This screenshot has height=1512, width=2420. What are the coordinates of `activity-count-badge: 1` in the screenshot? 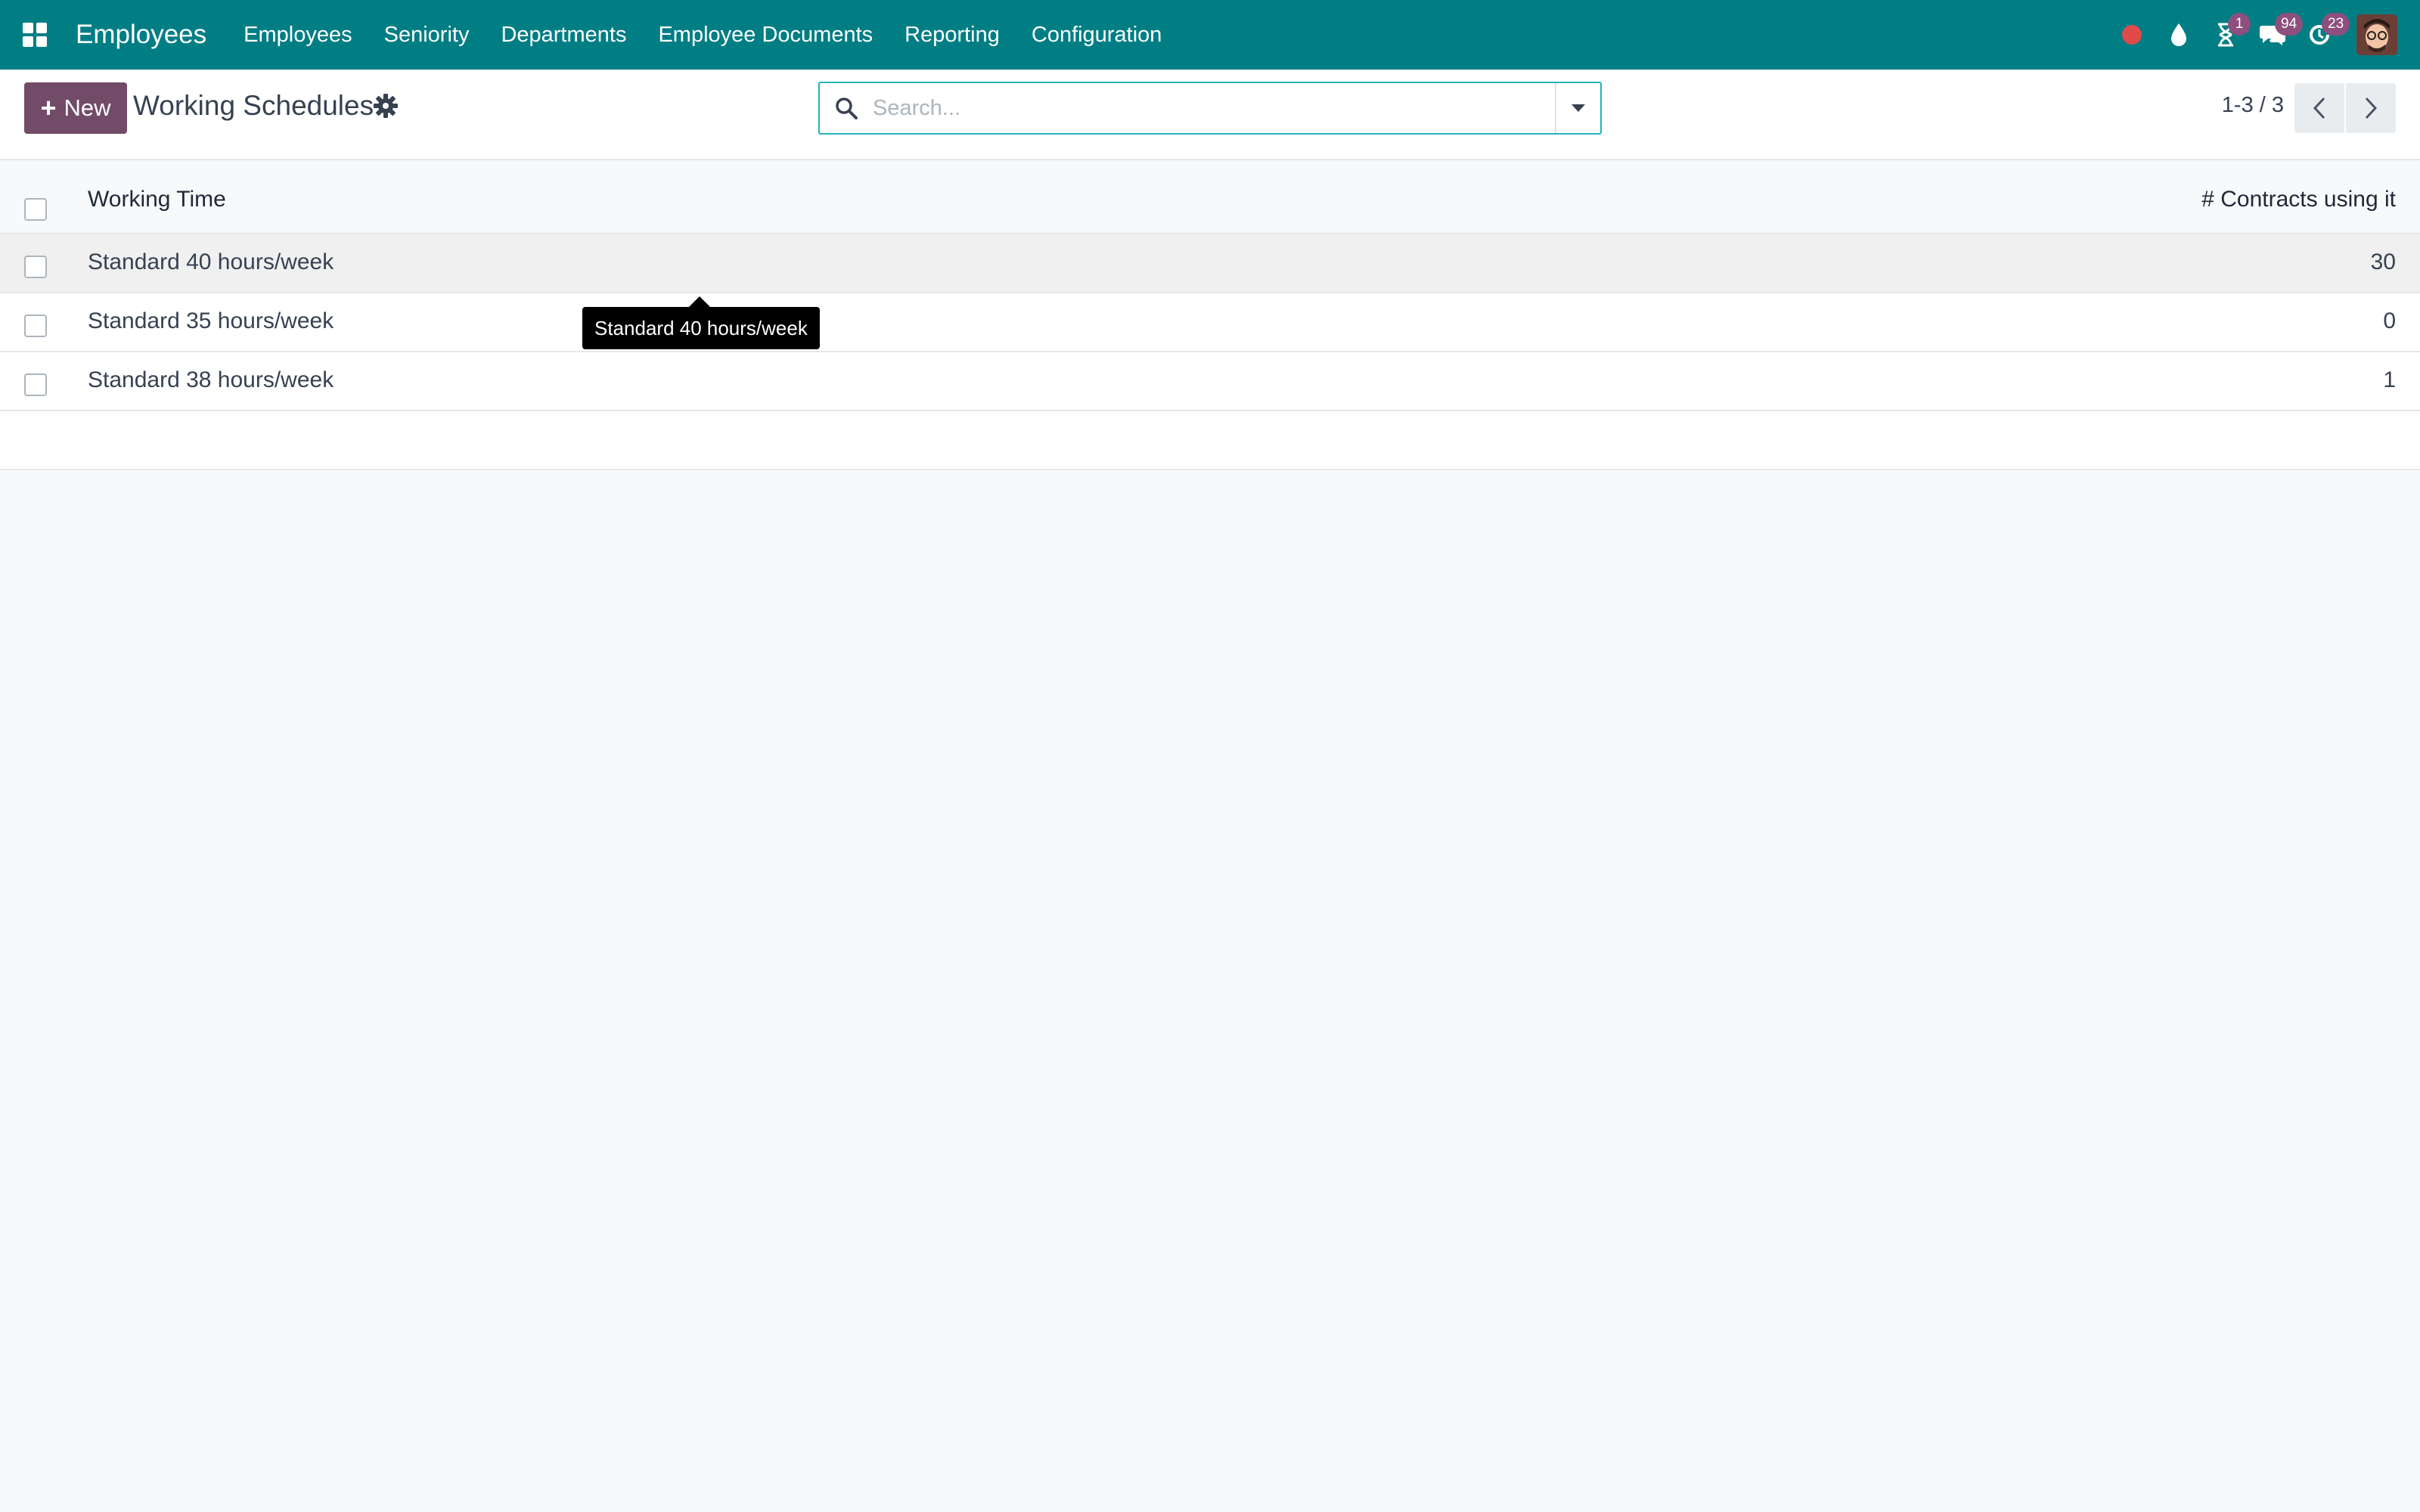 It's located at (2239, 24).